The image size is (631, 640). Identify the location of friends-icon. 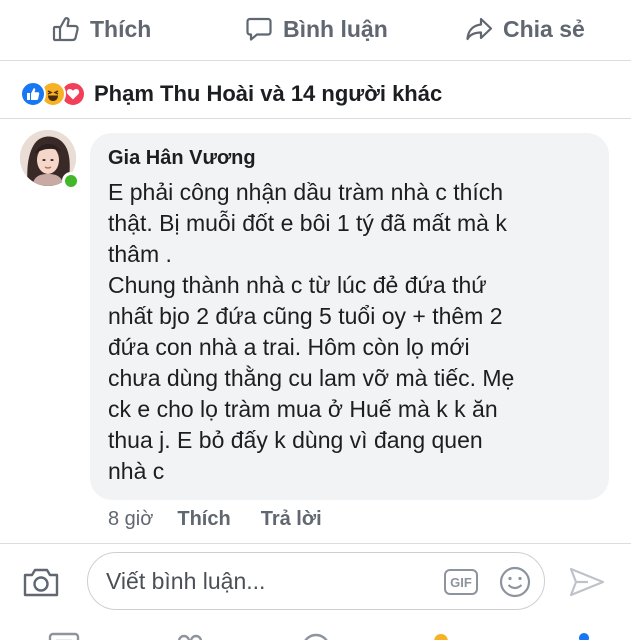
(190, 636).